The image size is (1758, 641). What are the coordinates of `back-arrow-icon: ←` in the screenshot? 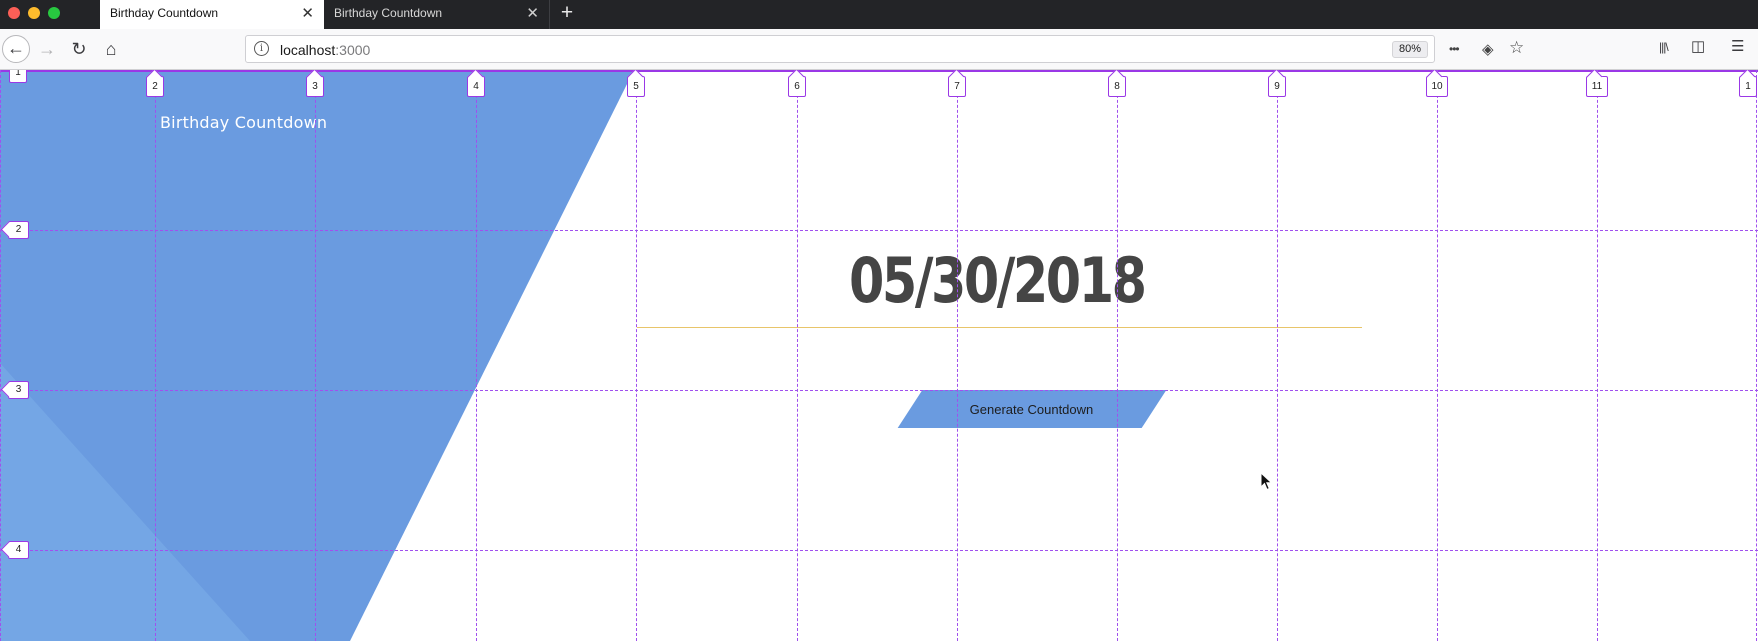 It's located at (16, 49).